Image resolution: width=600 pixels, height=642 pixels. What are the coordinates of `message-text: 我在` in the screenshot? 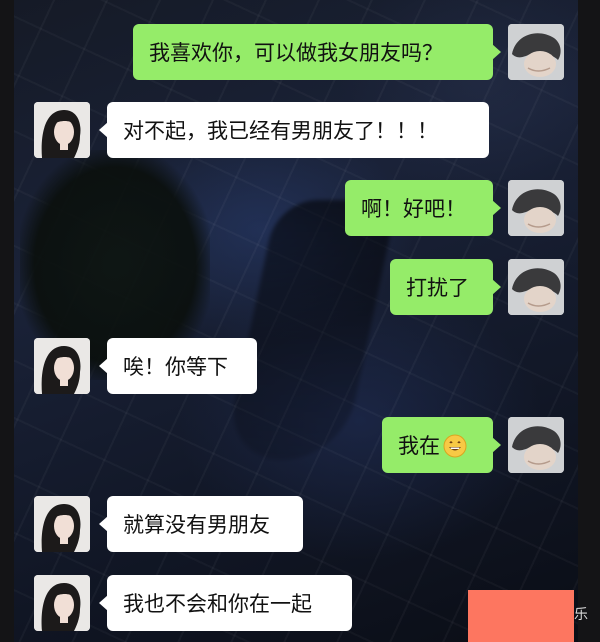 It's located at (419, 446).